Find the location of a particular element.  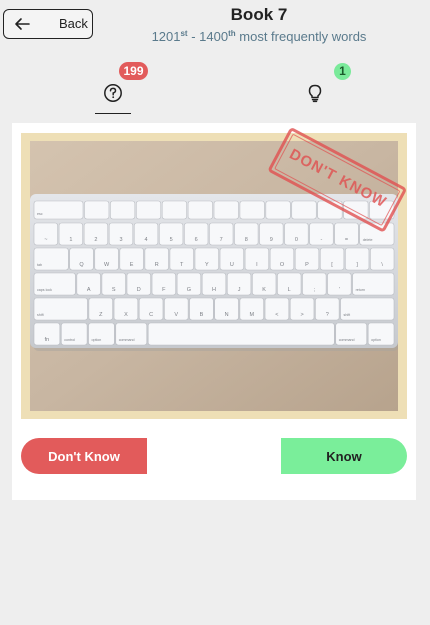

key-label: O is located at coordinates (282, 265).